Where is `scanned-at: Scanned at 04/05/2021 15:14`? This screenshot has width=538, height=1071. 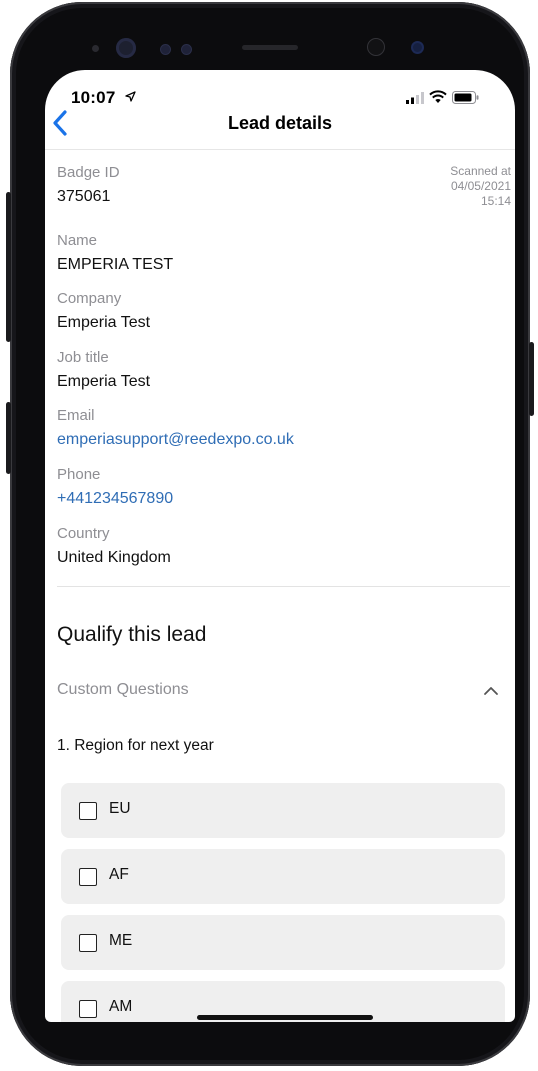
scanned-at: Scanned at 04/05/2021 15:14 is located at coordinates (451, 186).